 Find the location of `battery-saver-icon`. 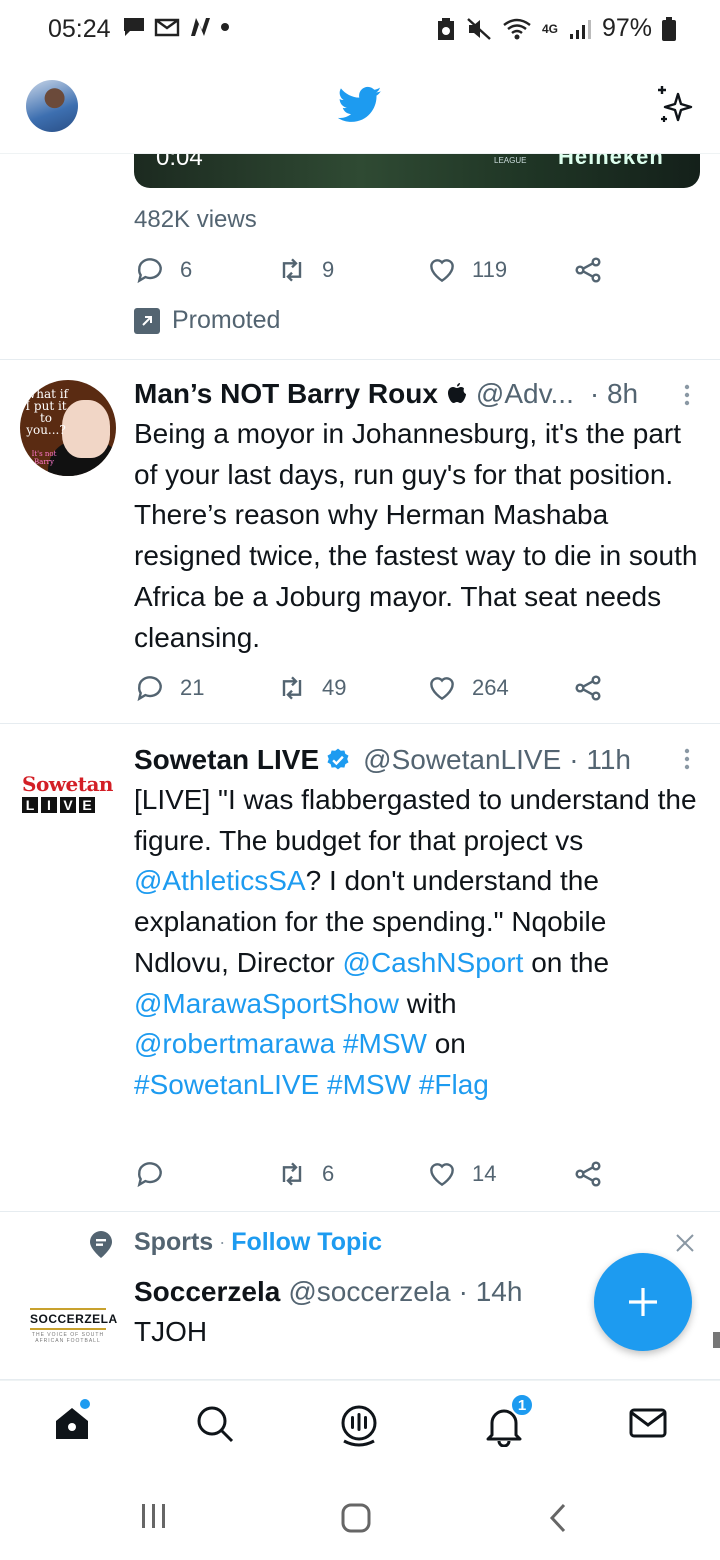

battery-saver-icon is located at coordinates (445, 28).